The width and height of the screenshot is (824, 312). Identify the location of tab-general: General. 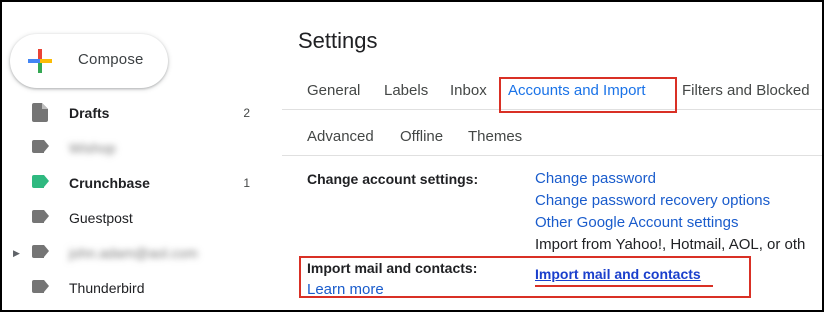
(333, 90).